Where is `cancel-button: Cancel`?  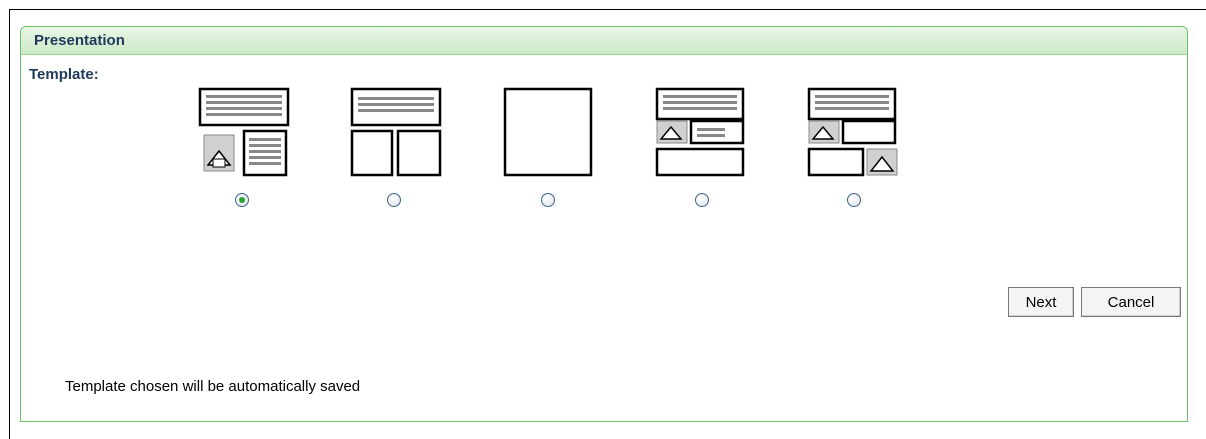 cancel-button: Cancel is located at coordinates (1131, 302).